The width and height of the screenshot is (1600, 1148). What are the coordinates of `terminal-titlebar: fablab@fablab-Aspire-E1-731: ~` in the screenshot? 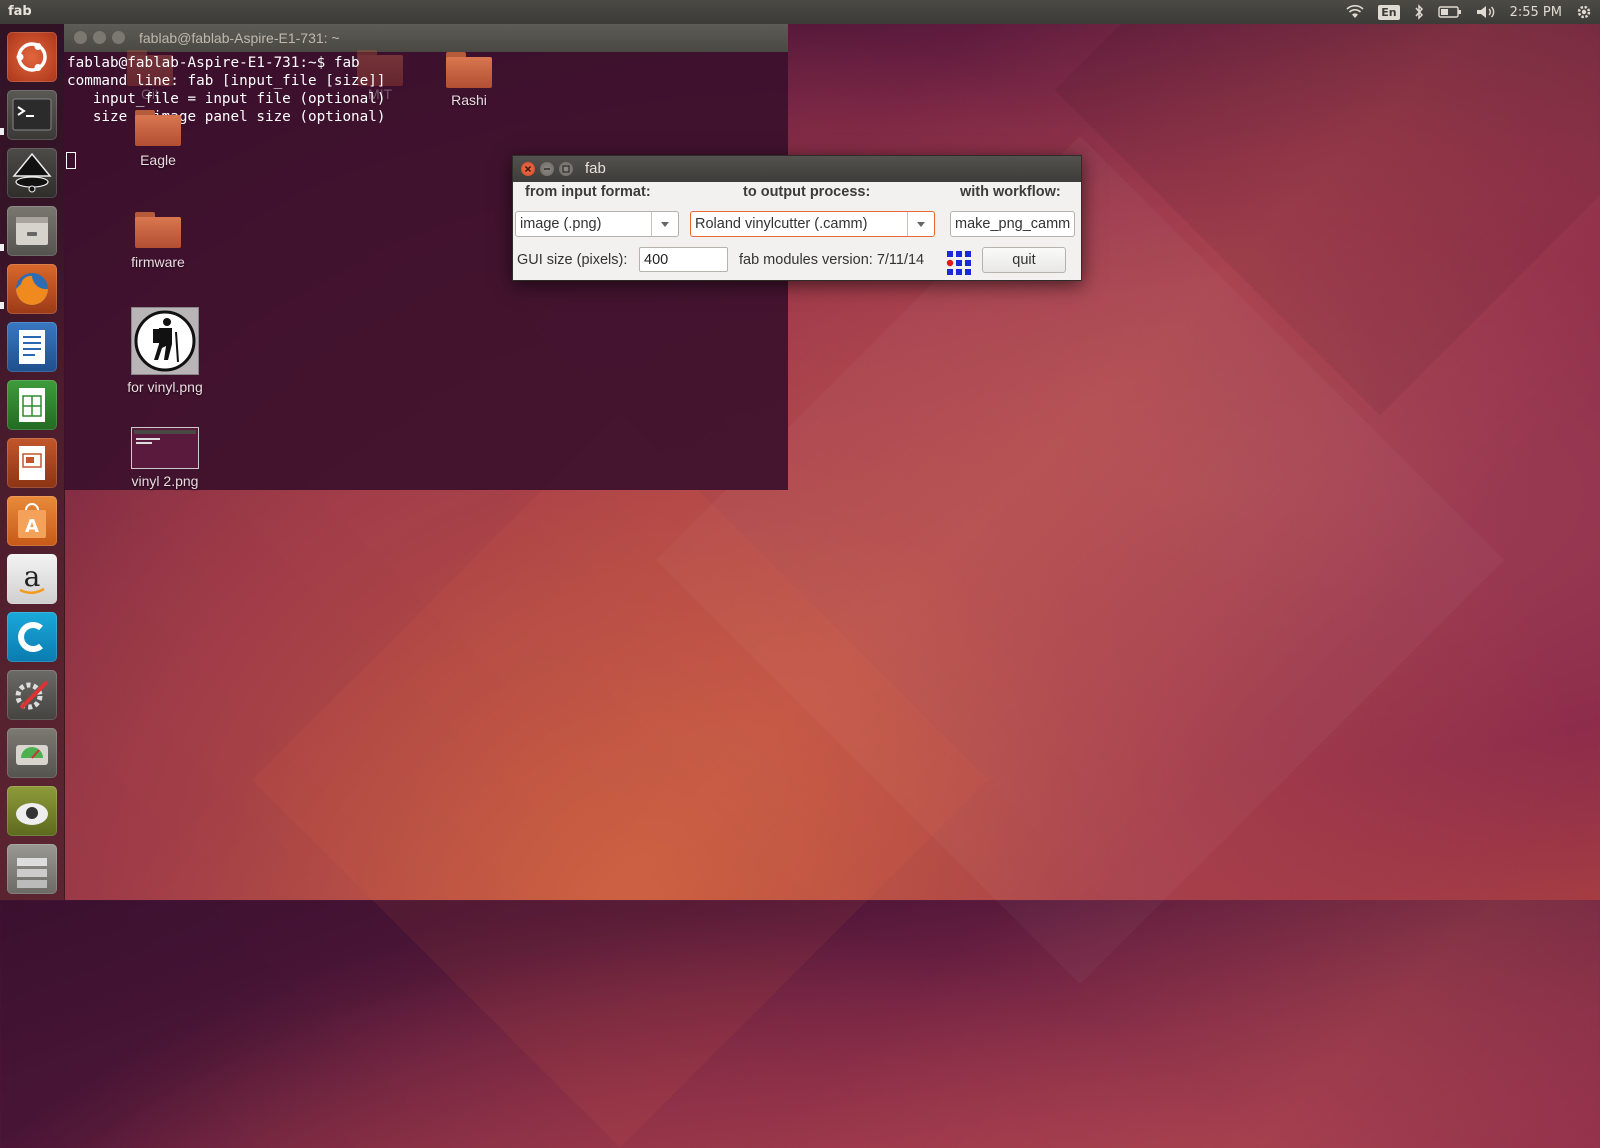 It's located at (426, 38).